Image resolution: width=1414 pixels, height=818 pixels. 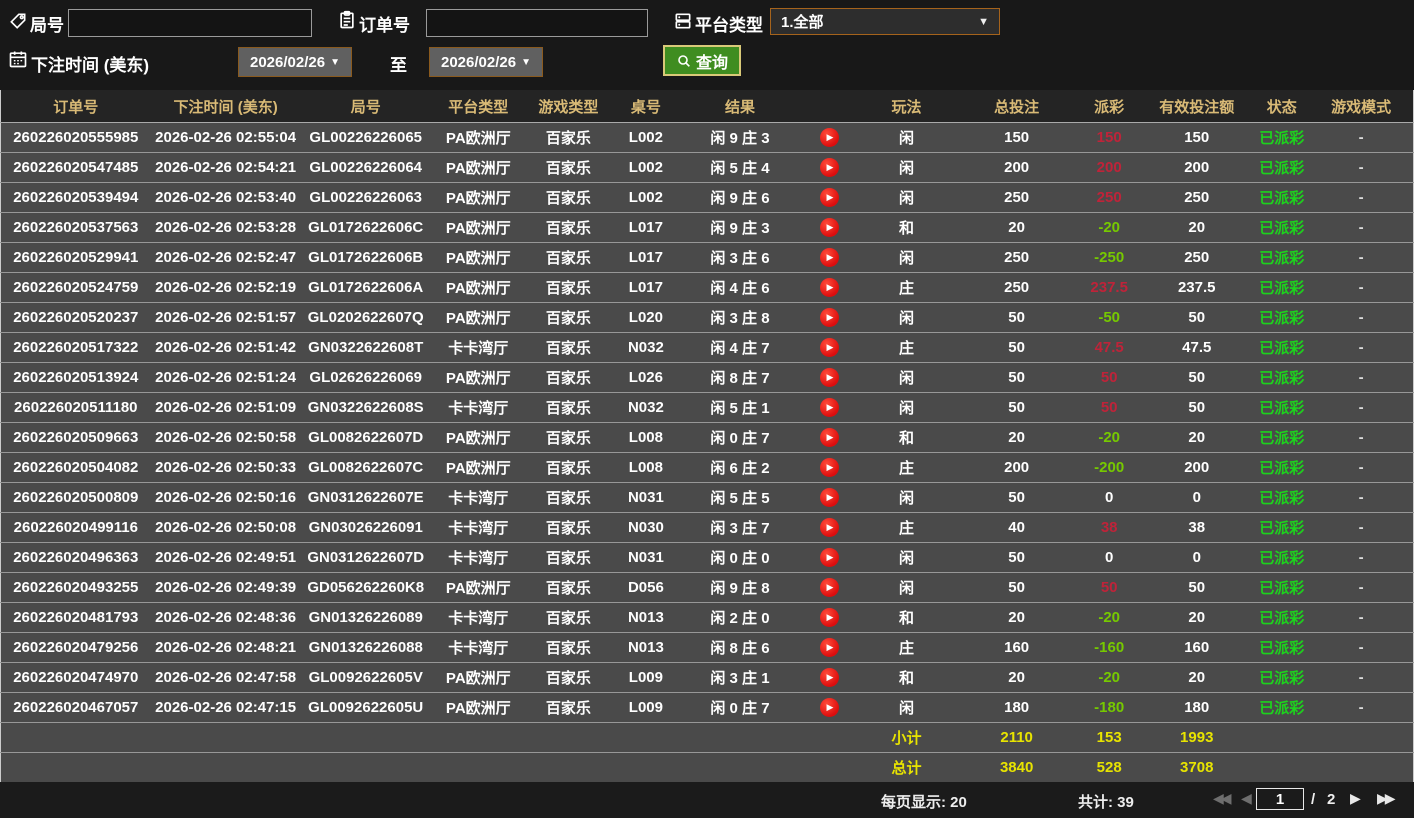 What do you see at coordinates (1109, 707) in the screenshot?
I see `cell-payout: -180` at bounding box center [1109, 707].